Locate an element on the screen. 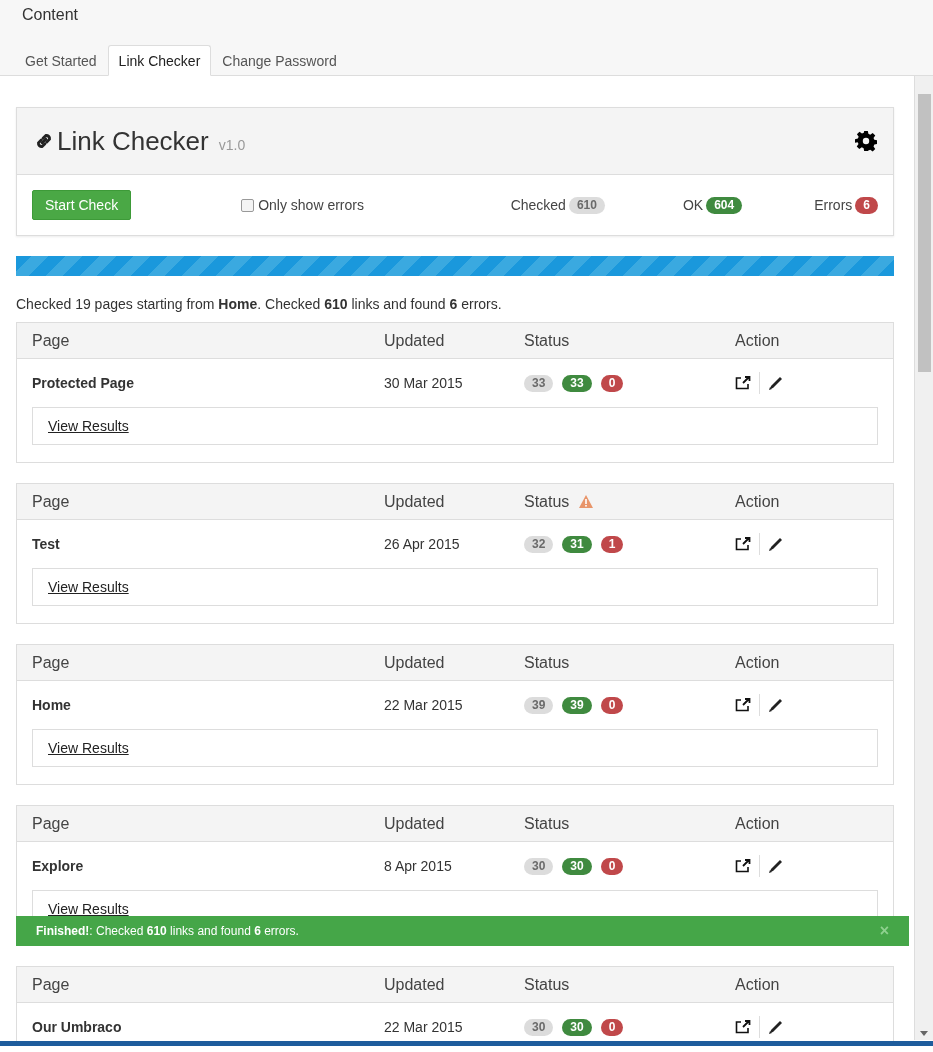 The image size is (933, 1052). page-name: Our Umbraco is located at coordinates (77, 1027).